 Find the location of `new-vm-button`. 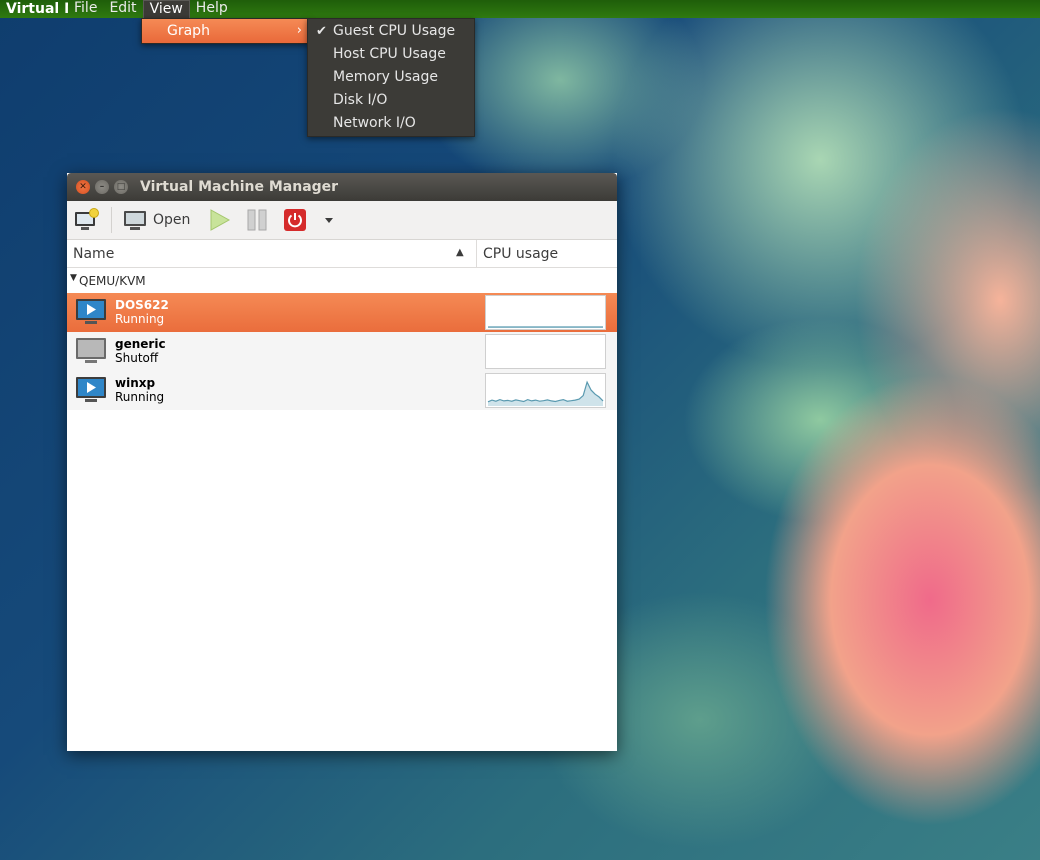

new-vm-button is located at coordinates (87, 220).